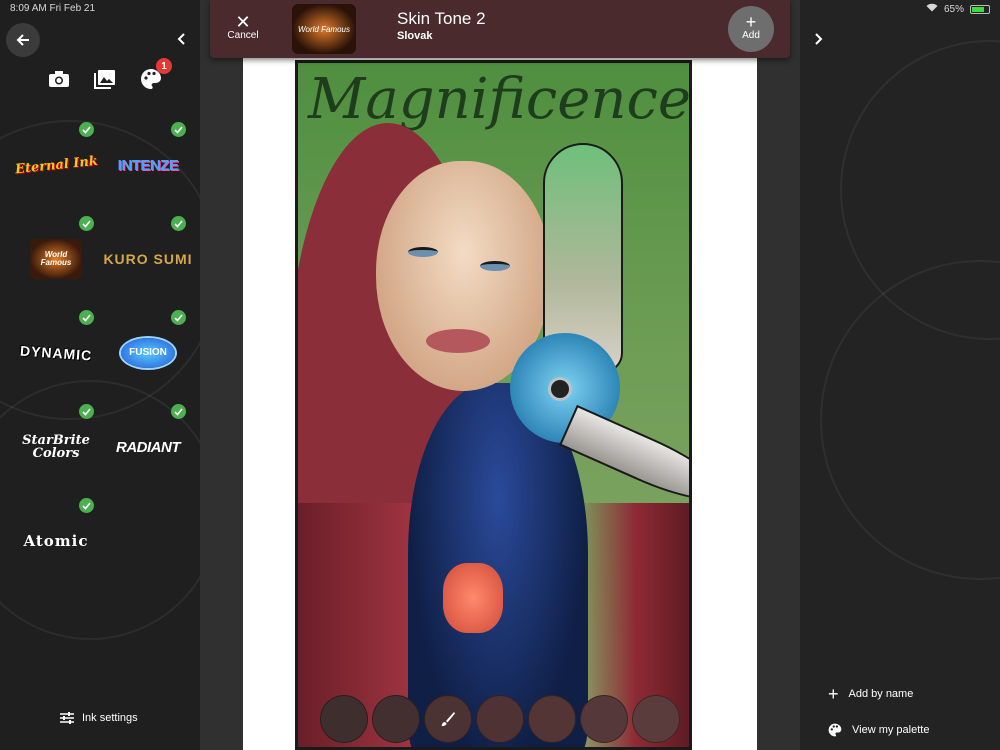 Image resolution: width=1000 pixels, height=750 pixels. I want to click on brand-logo: Eternal Ink, so click(56, 165).